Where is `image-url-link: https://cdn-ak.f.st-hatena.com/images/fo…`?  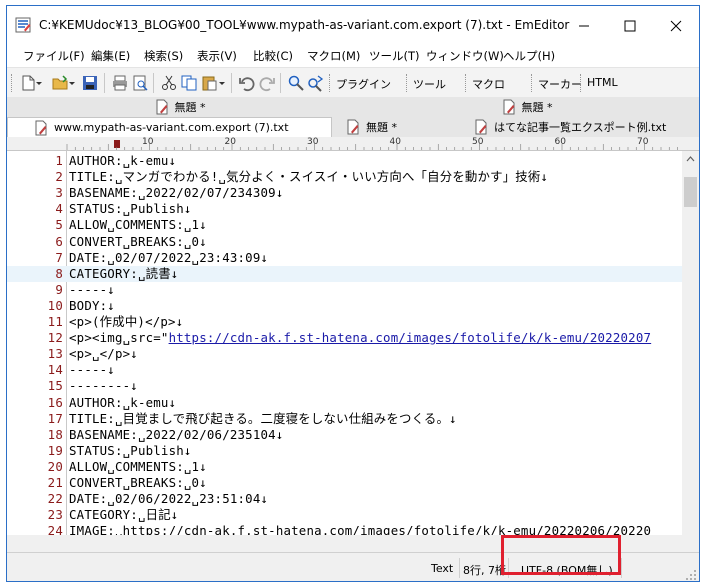
image-url-link: https://cdn-ak.f.st-hatena.com/images/fo… is located at coordinates (410, 337).